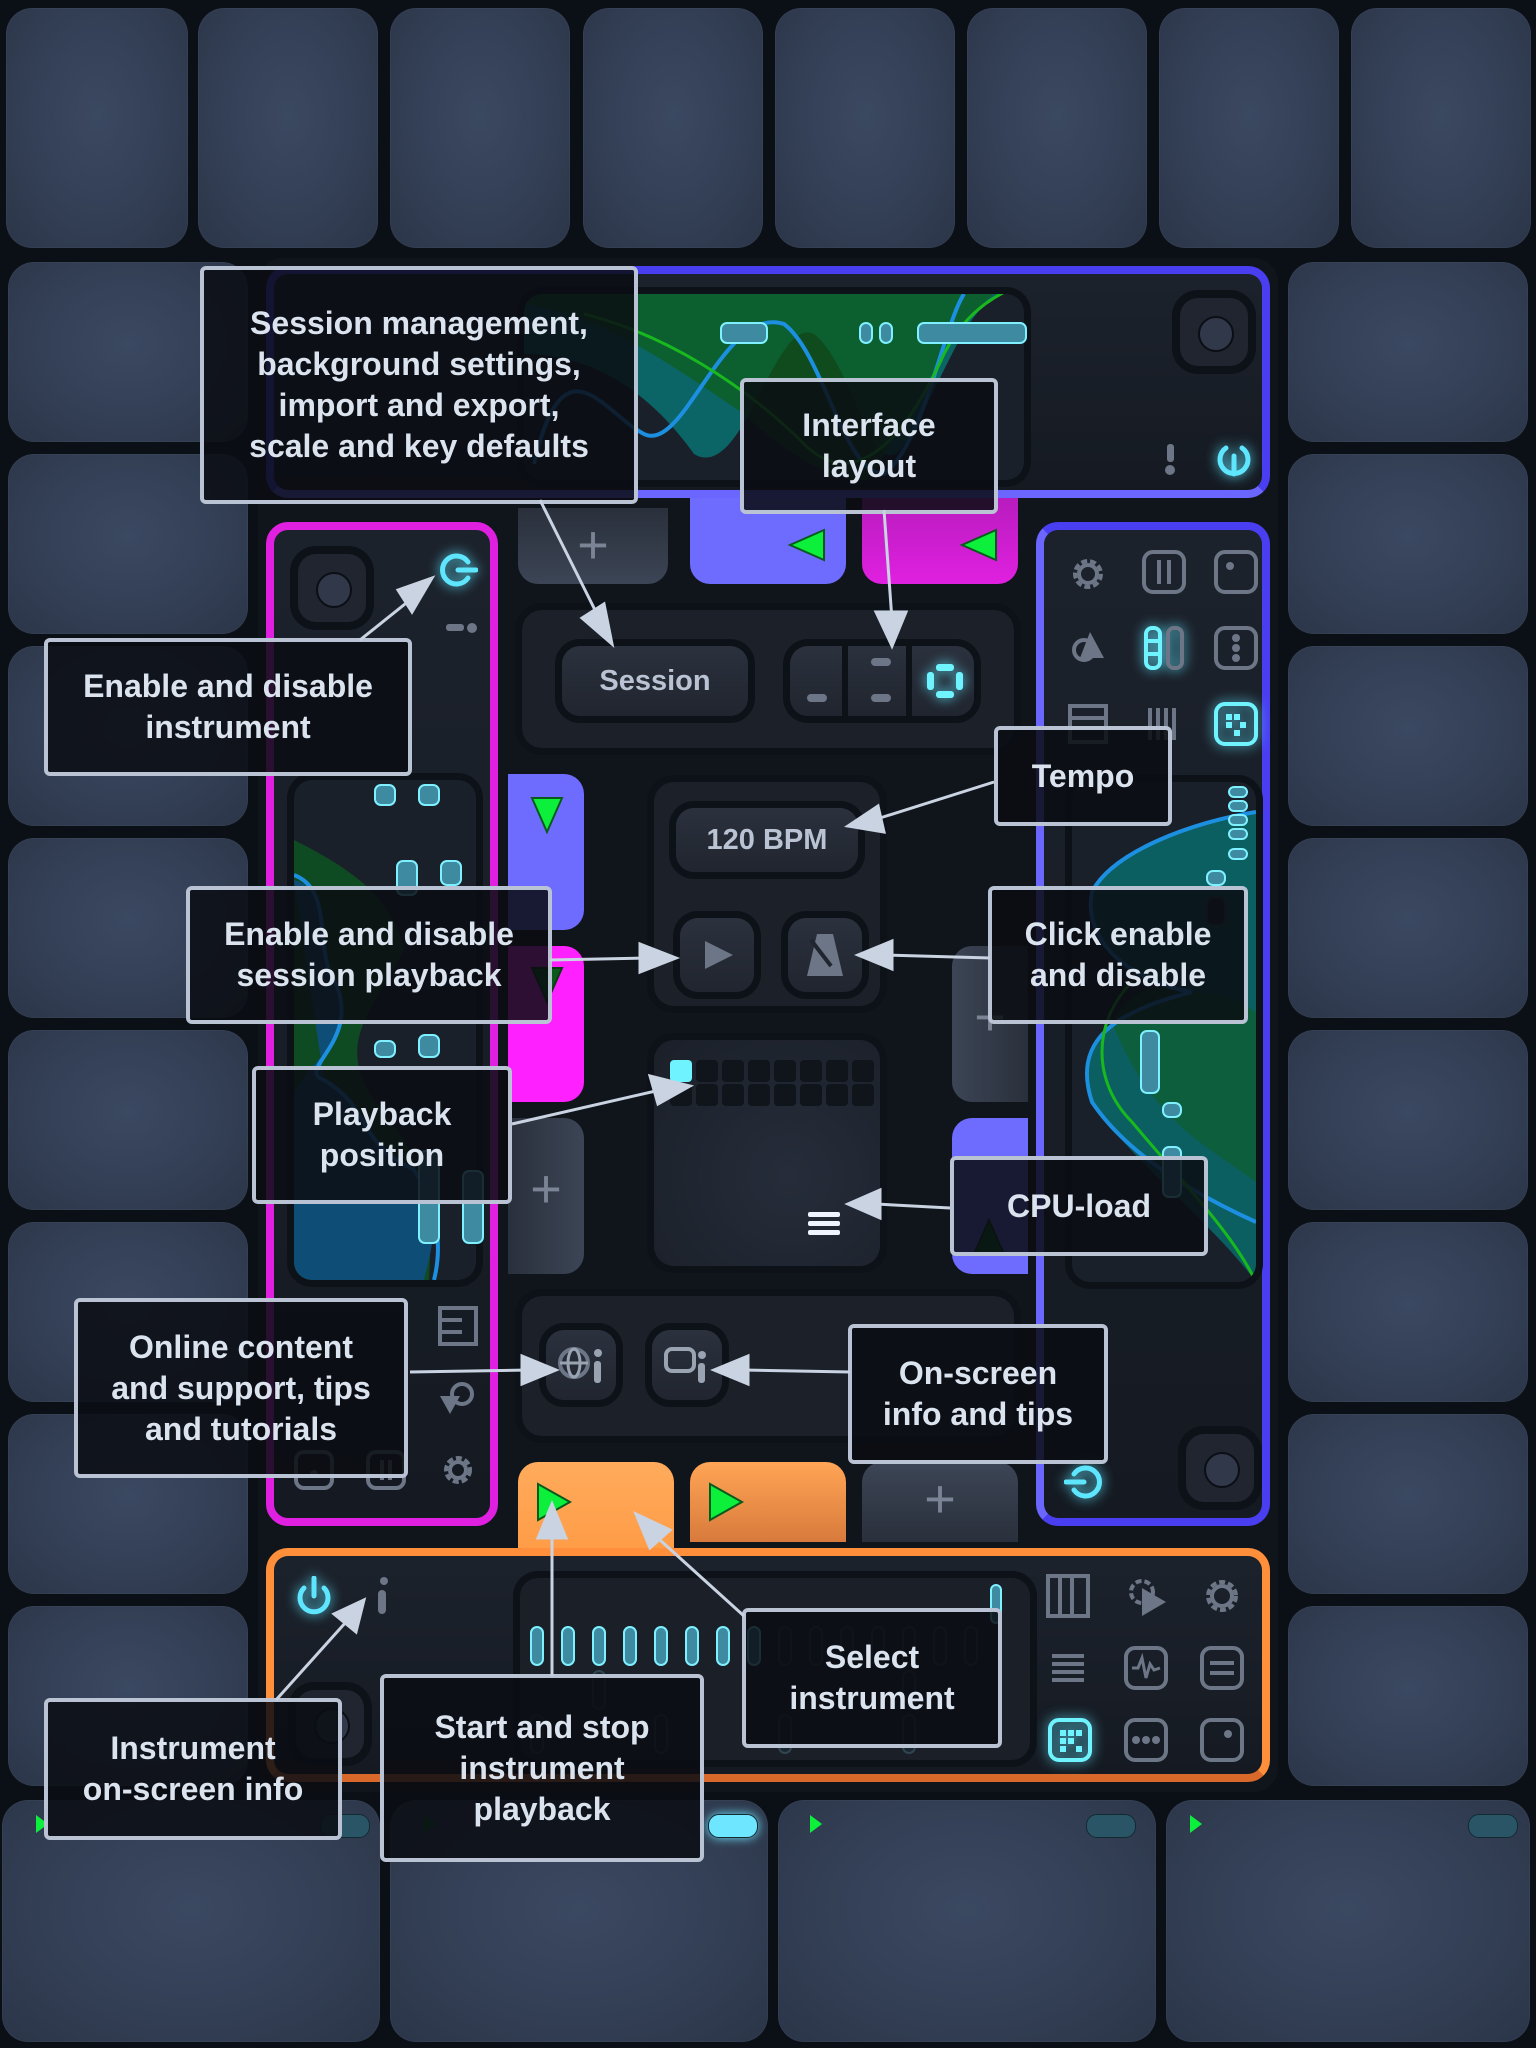 The height and width of the screenshot is (2048, 1536). Describe the element at coordinates (1146, 1740) in the screenshot. I see `more-icon` at that location.